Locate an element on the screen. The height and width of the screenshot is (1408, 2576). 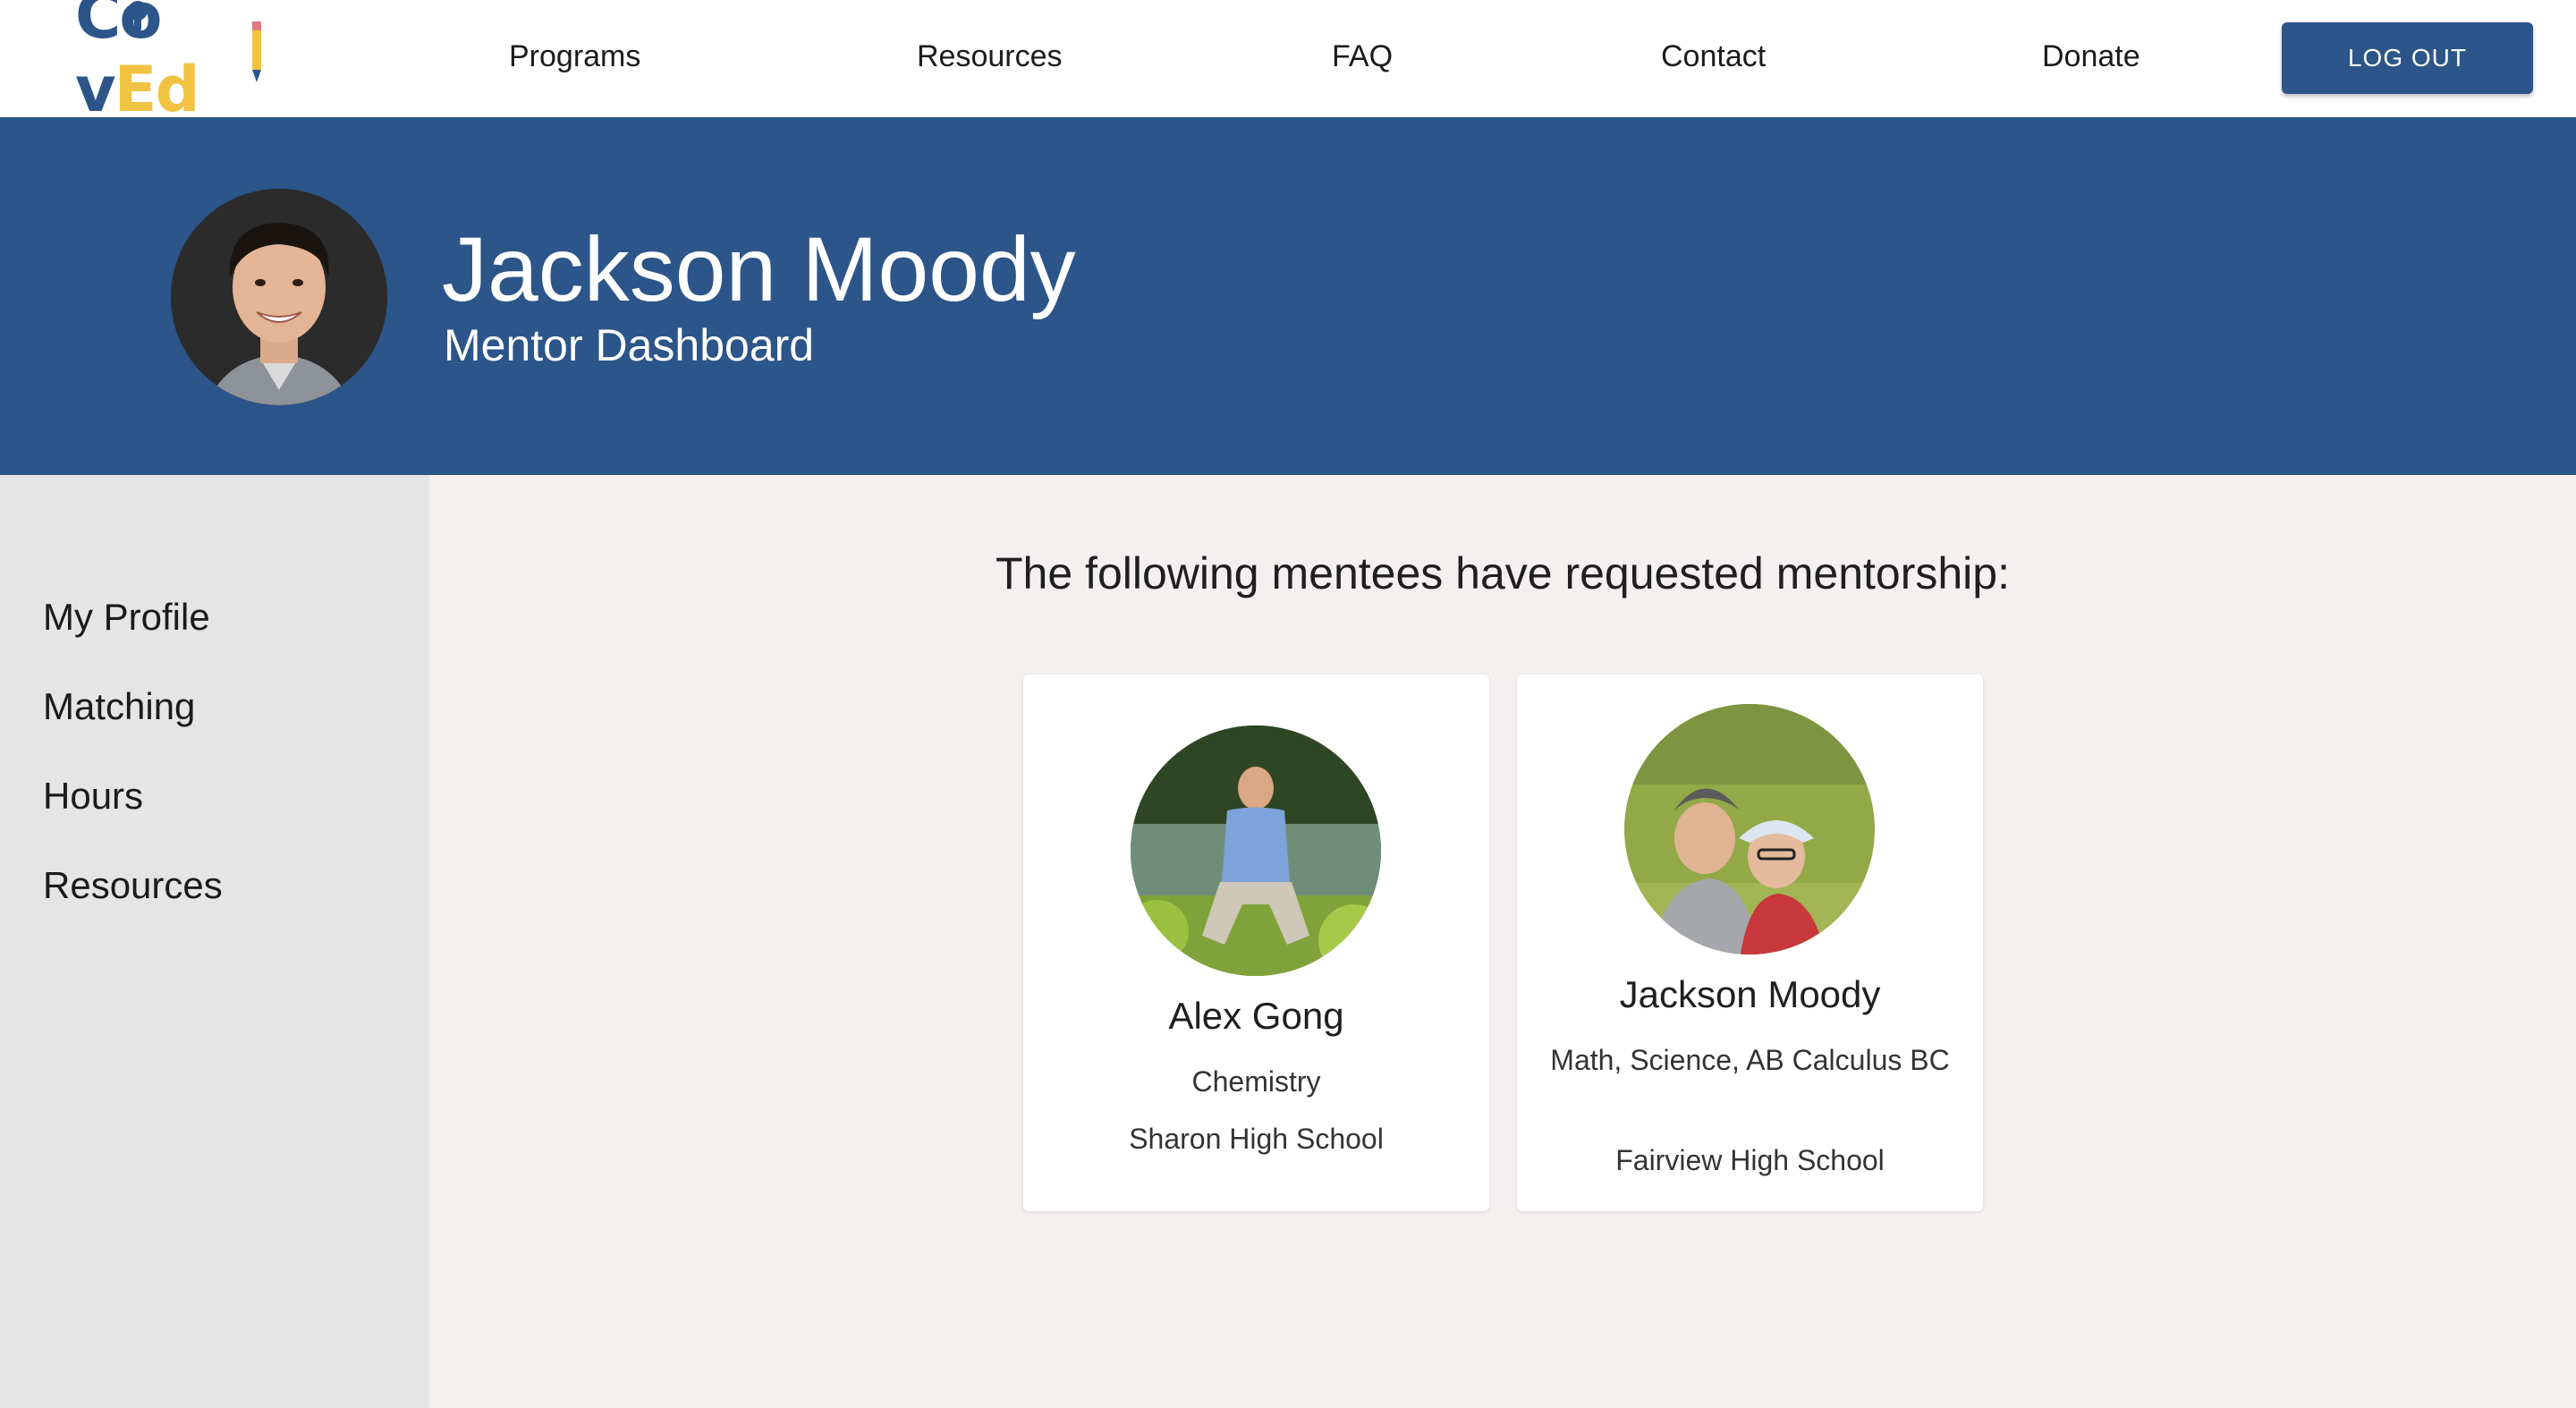
nav-donate: Donate is located at coordinates (2091, 56).